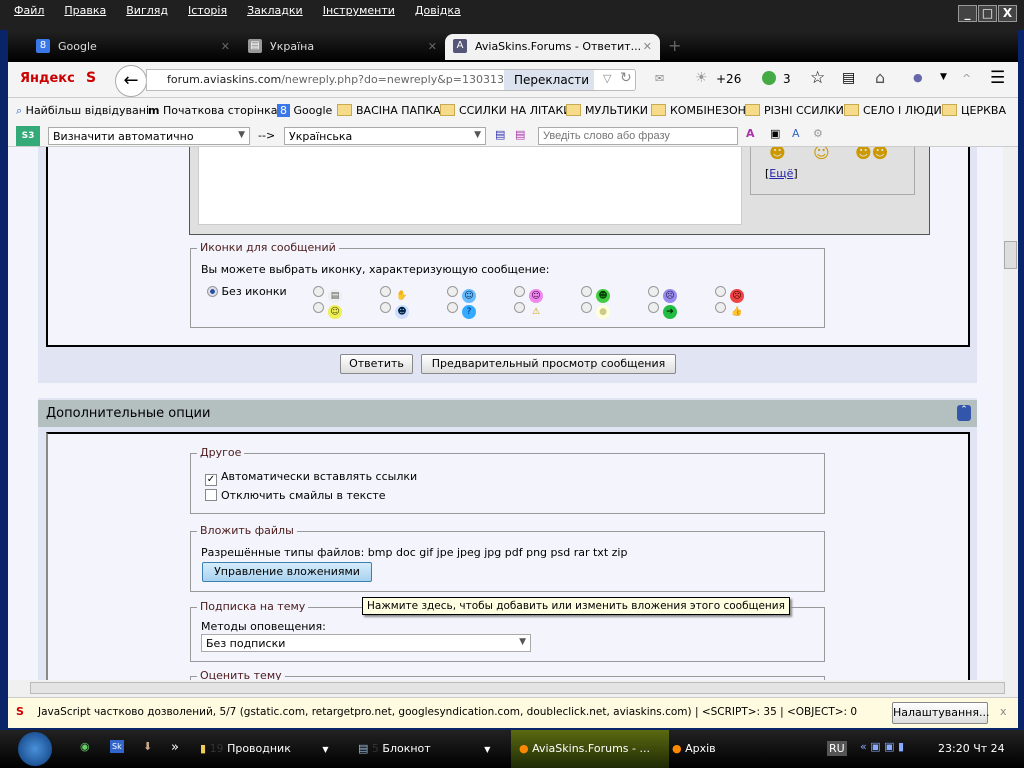 This screenshot has height=768, width=1024. What do you see at coordinates (272, 749) in the screenshot?
I see `taskbar-explorer: ▮ 19 Проводник ▼` at bounding box center [272, 749].